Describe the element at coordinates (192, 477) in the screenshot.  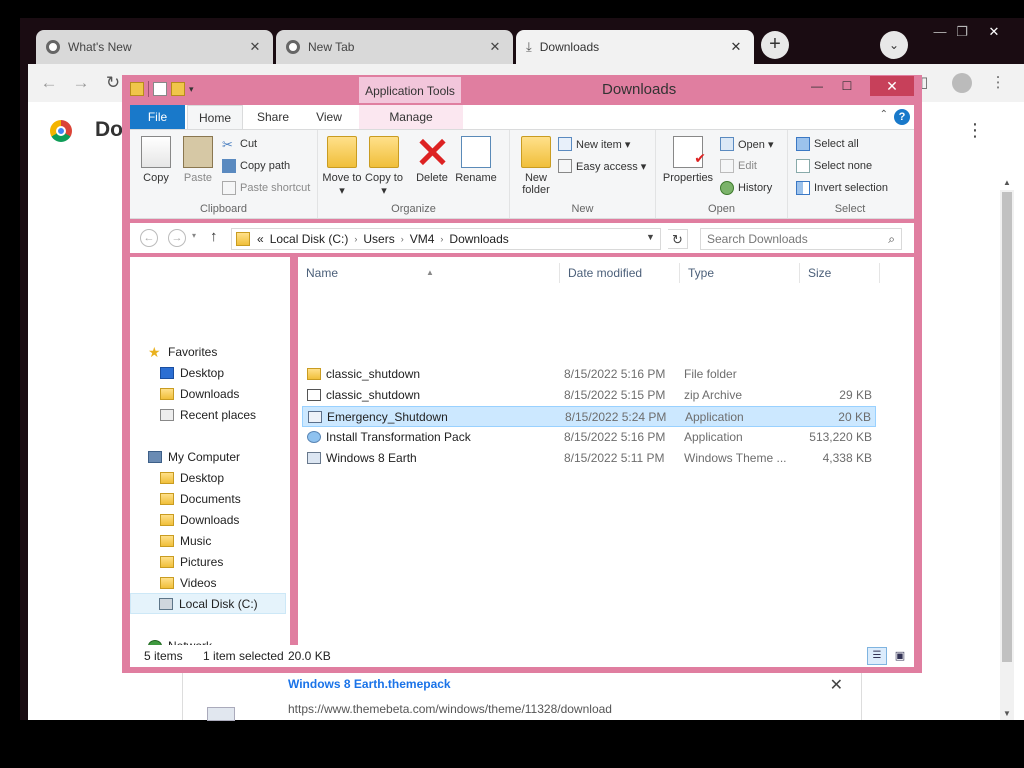
I see `nav-pc-desktop: Desktop` at that location.